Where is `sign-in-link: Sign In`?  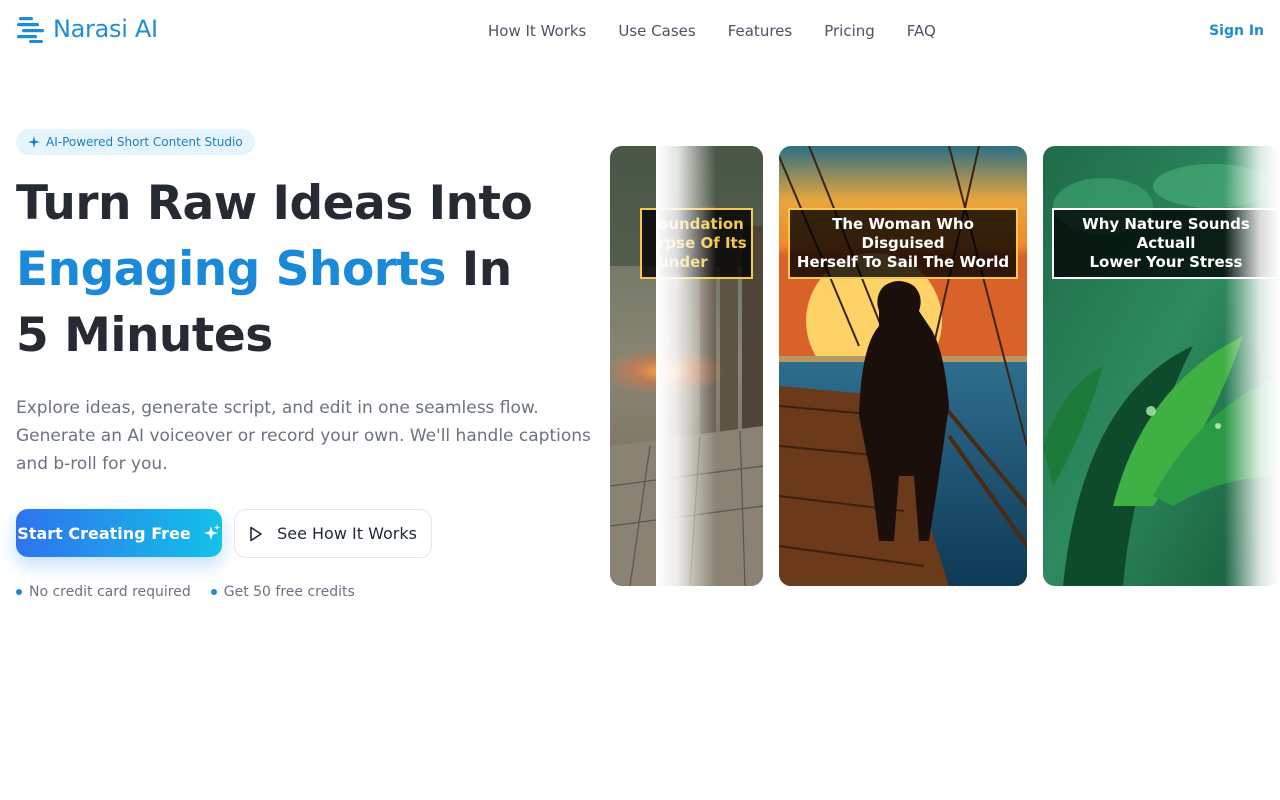 sign-in-link: Sign In is located at coordinates (1236, 31).